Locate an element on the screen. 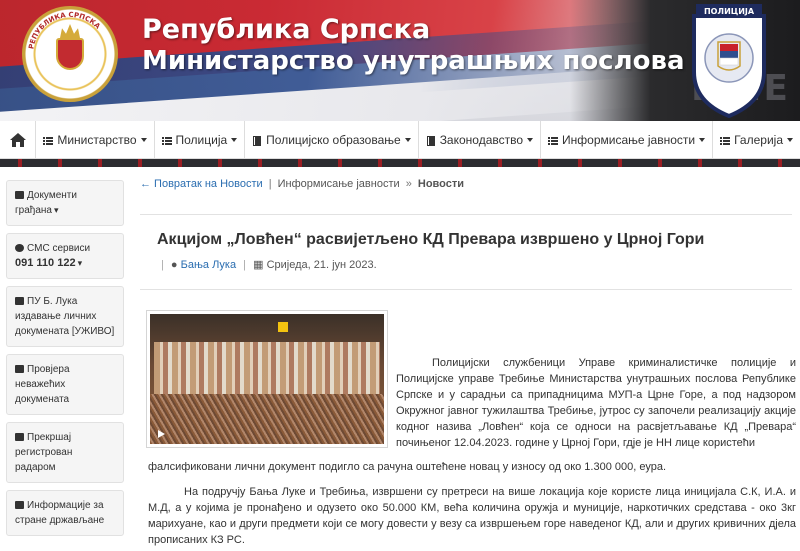  svg-text: ПОЛИЦИЈА is located at coordinates (729, 11).